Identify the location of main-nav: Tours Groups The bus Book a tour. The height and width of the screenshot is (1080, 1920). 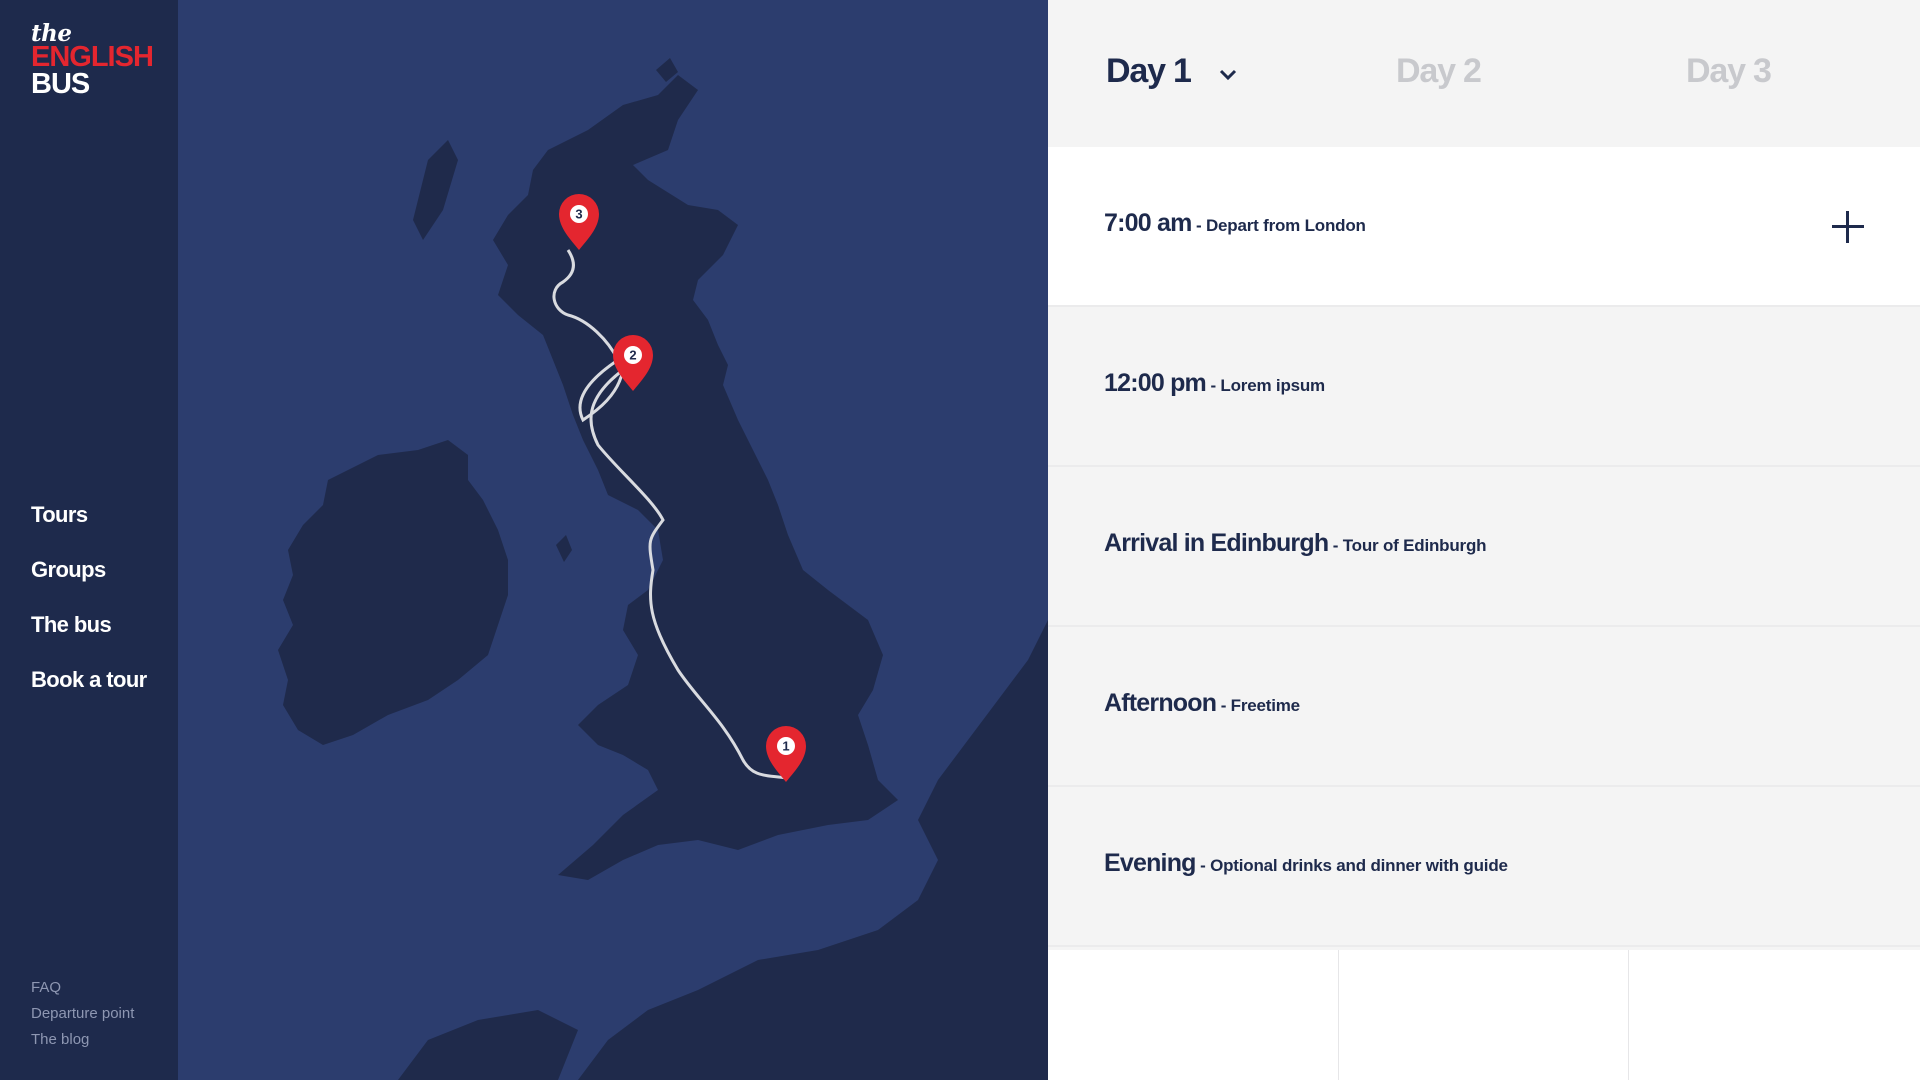
(89, 607).